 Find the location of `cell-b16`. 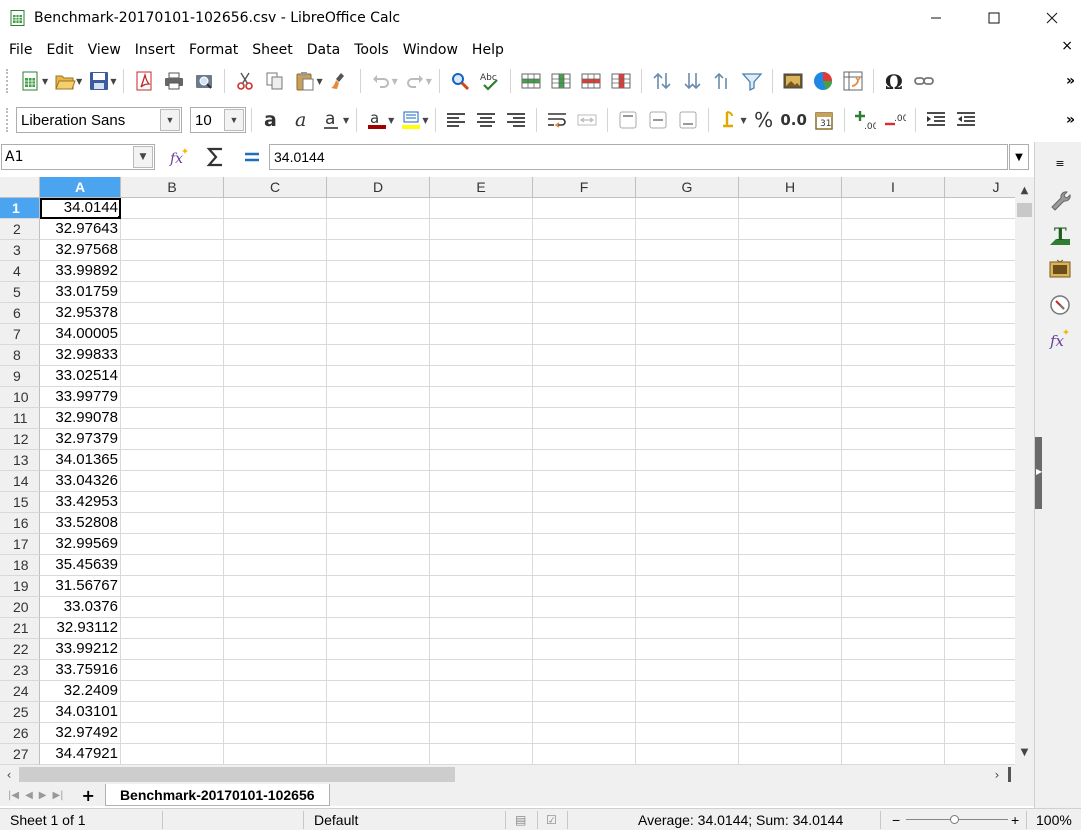

cell-b16 is located at coordinates (172, 523).